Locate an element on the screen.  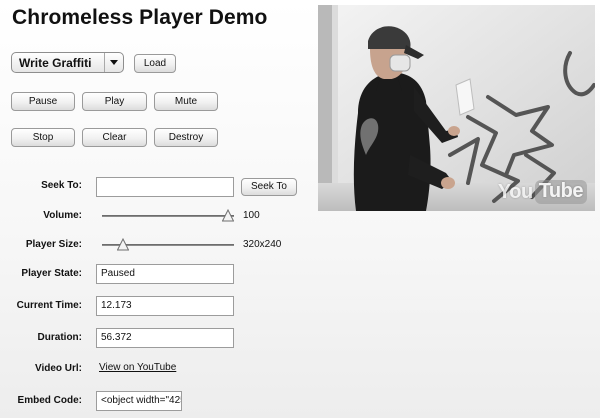
duration-field: 56.372 is located at coordinates (165, 338).